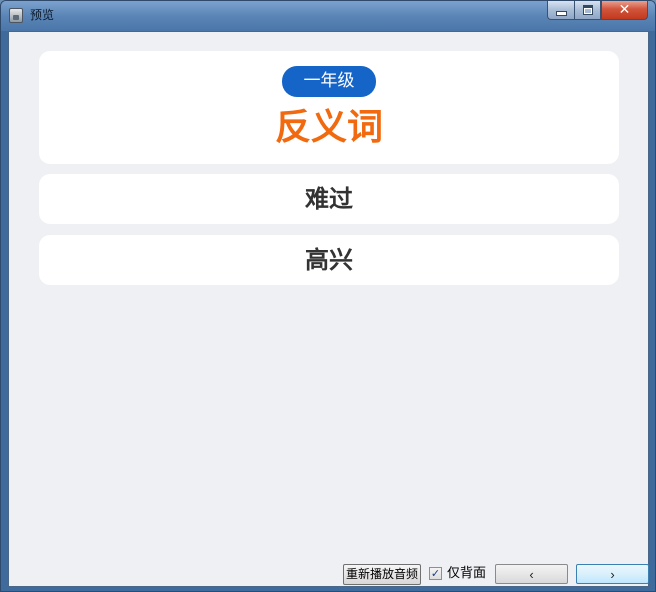 Image resolution: width=656 pixels, height=592 pixels. I want to click on minimize-button, so click(560, 10).